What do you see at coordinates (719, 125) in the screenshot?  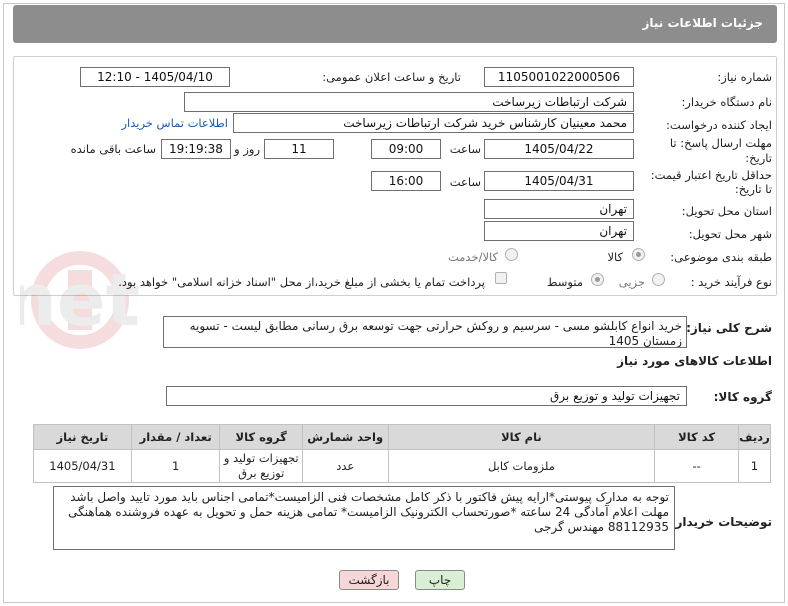 I see `creator-label: ایجاد کننده درخواست:` at bounding box center [719, 125].